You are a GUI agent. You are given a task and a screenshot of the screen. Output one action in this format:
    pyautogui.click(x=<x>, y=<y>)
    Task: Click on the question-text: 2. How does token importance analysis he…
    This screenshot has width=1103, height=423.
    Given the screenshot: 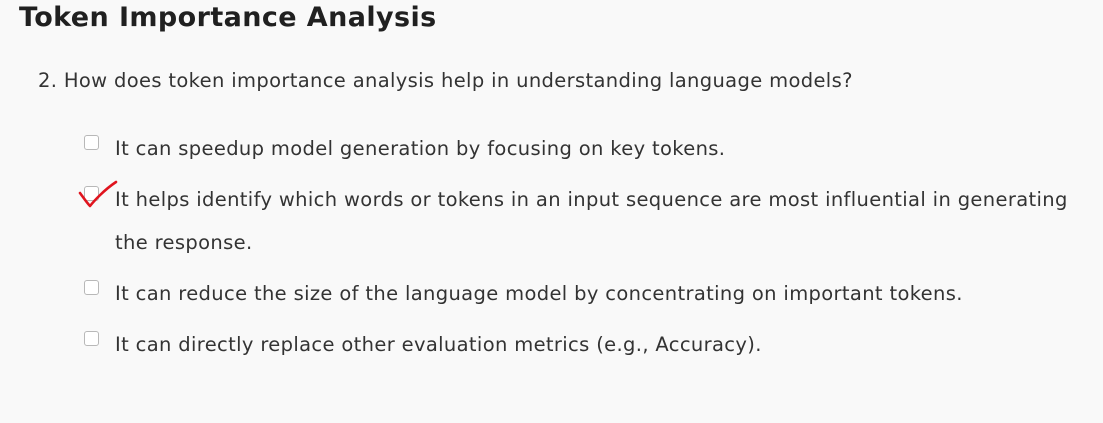 What is the action you would take?
    pyautogui.click(x=445, y=80)
    